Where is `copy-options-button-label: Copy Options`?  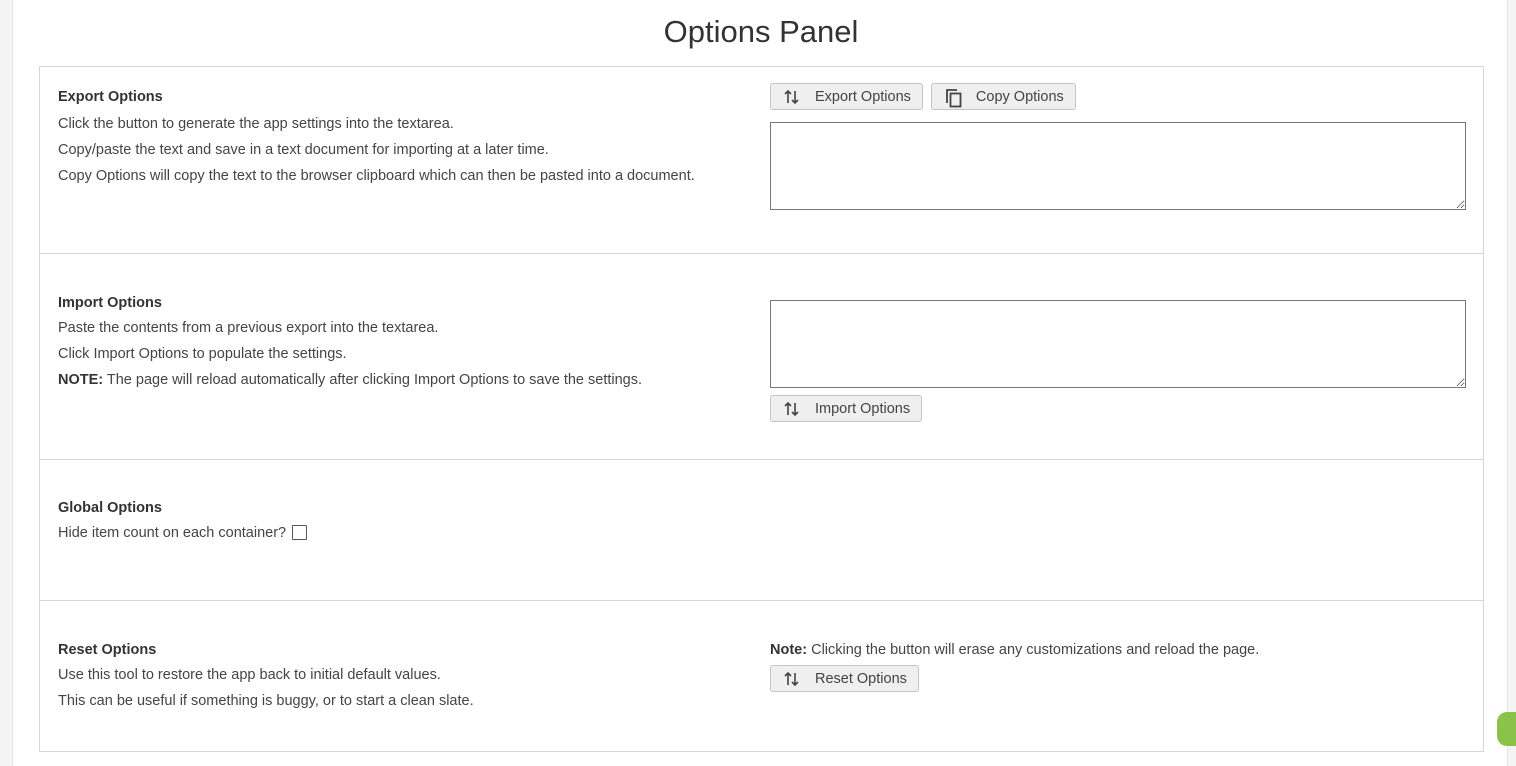 copy-options-button-label: Copy Options is located at coordinates (1019, 96).